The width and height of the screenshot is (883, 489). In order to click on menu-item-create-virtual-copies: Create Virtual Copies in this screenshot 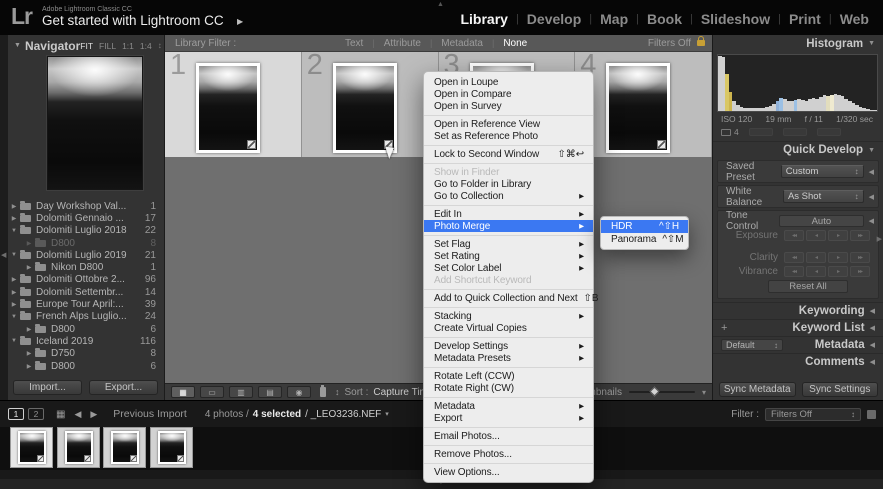, I will do `click(508, 328)`.